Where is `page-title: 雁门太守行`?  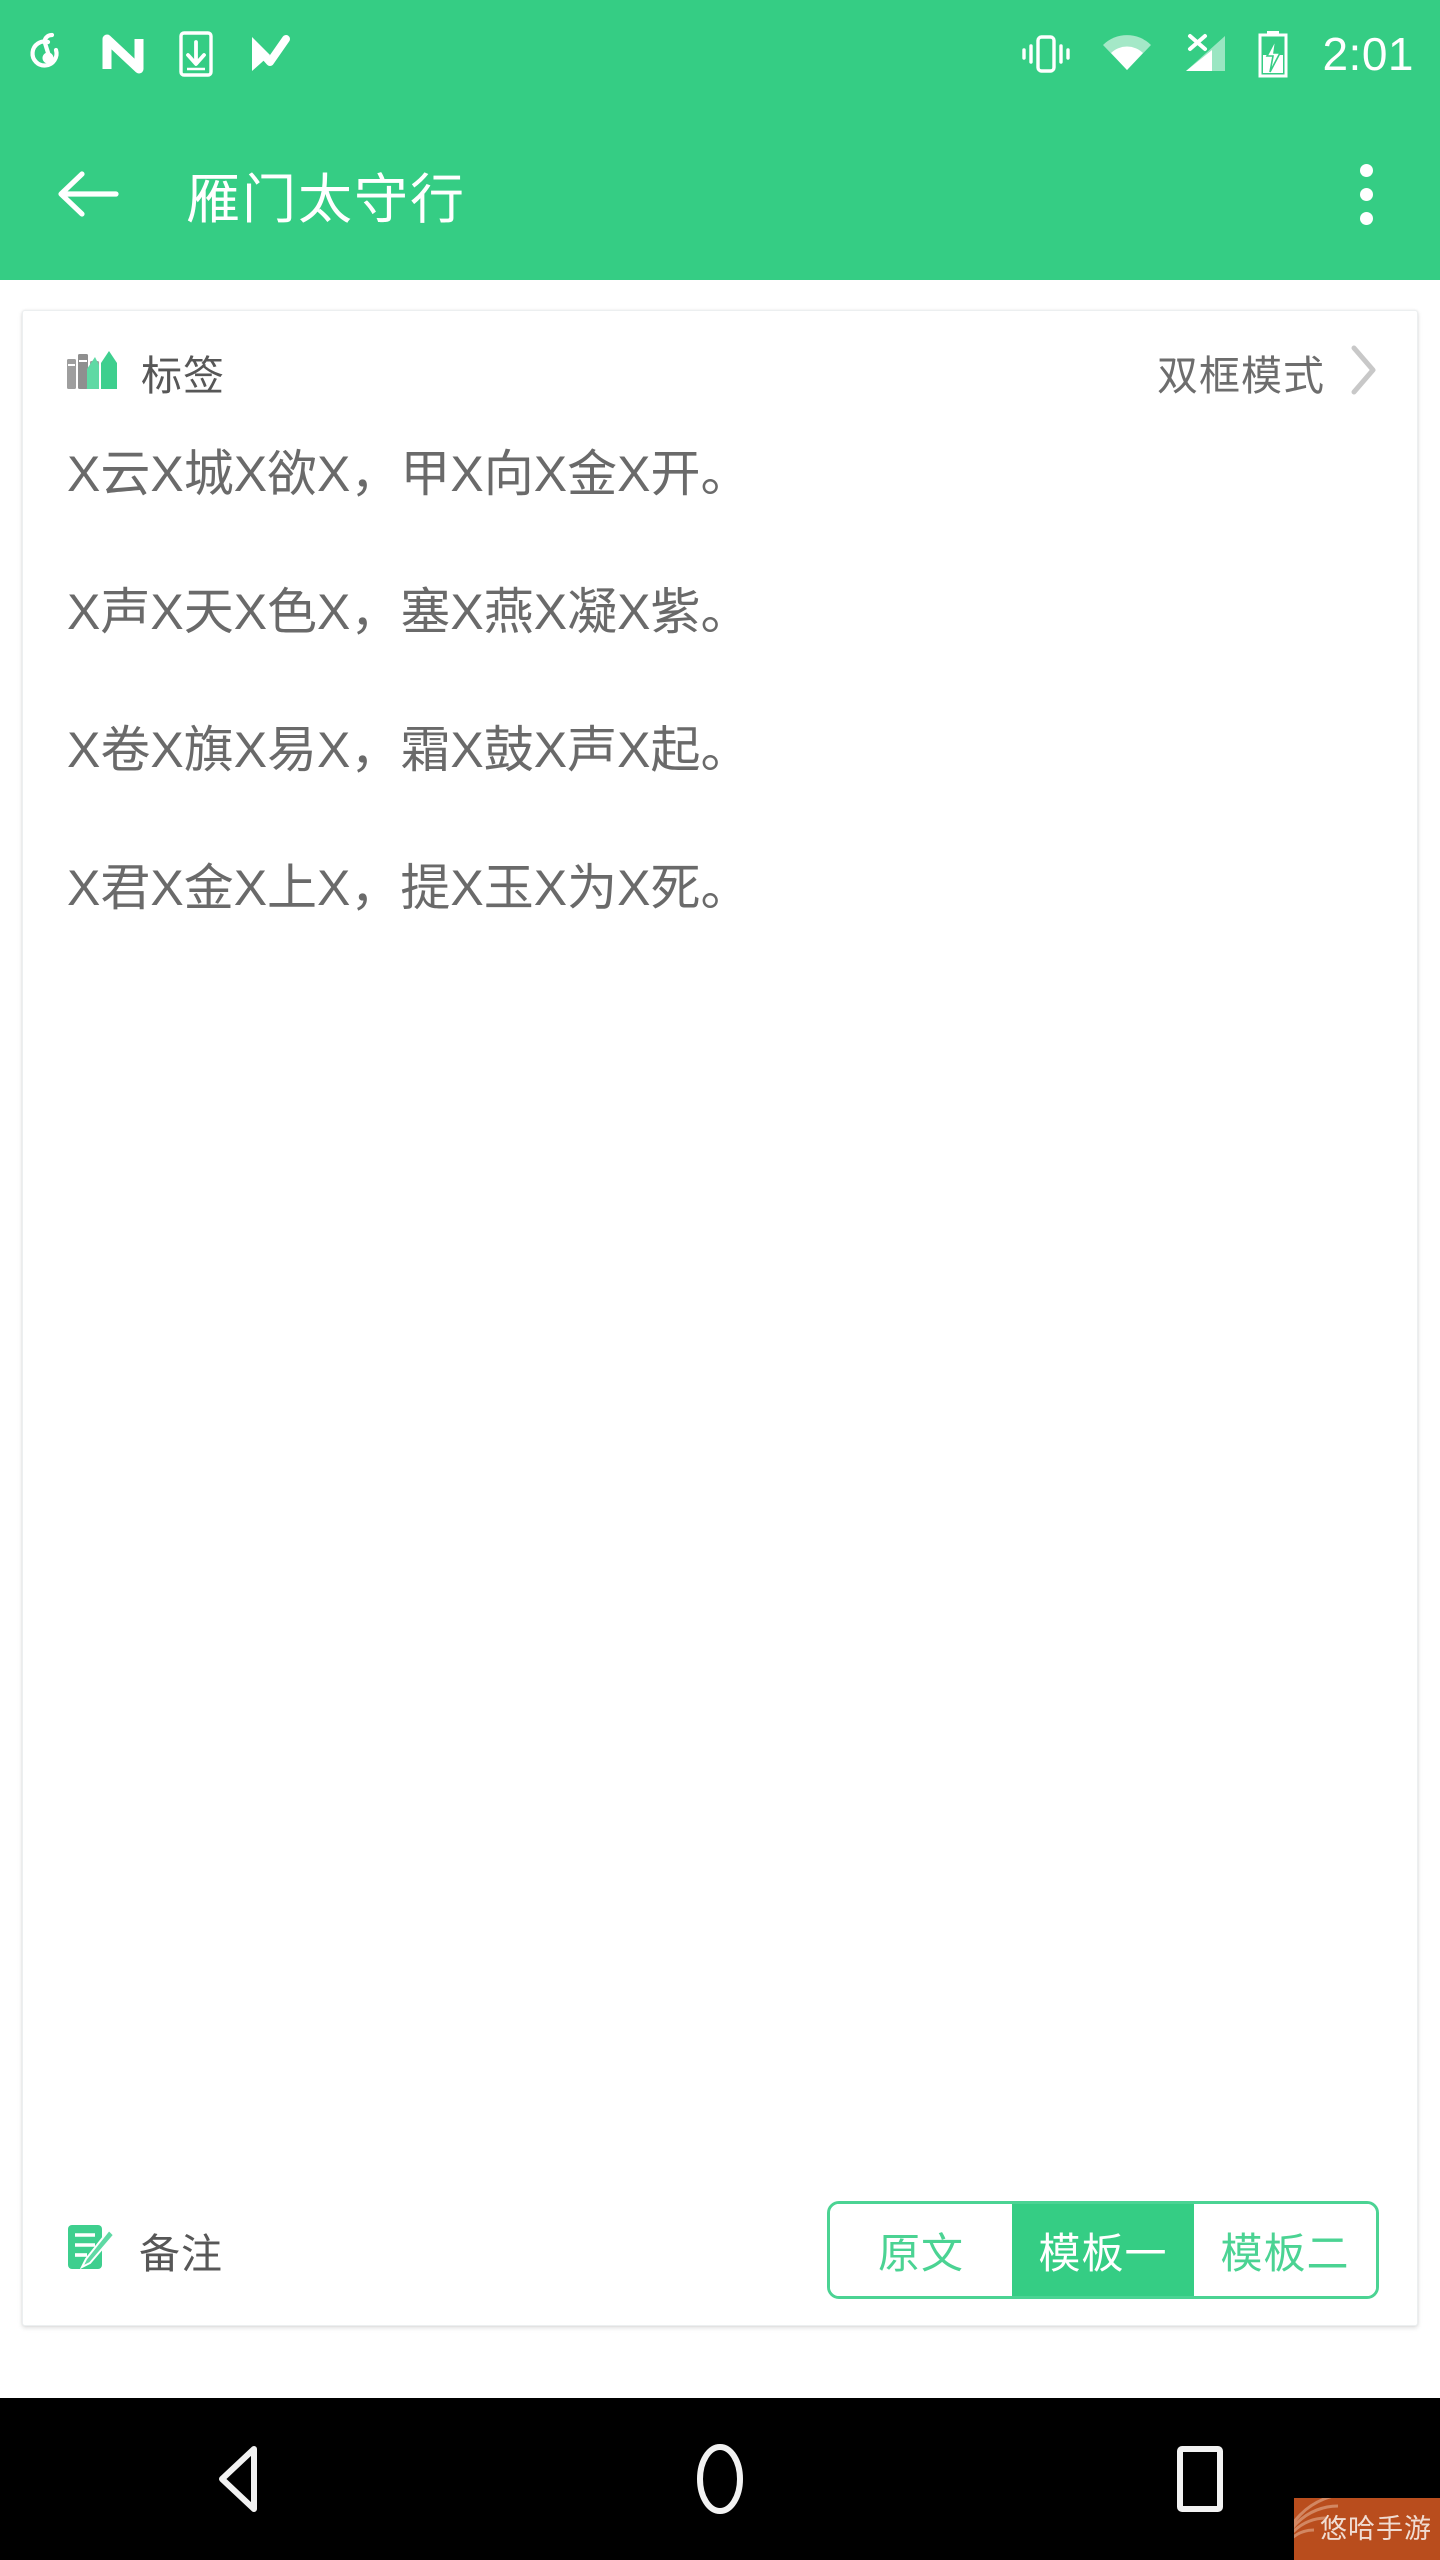
page-title: 雁门太守行 is located at coordinates (326, 199).